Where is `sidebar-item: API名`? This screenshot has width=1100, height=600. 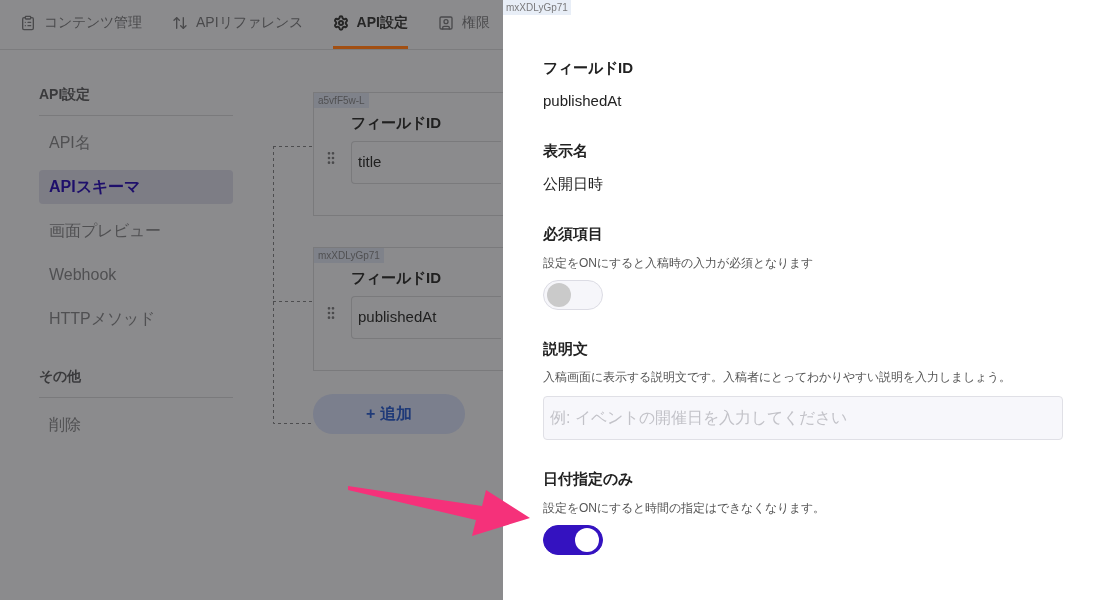
sidebar-item: API名 is located at coordinates (136, 143).